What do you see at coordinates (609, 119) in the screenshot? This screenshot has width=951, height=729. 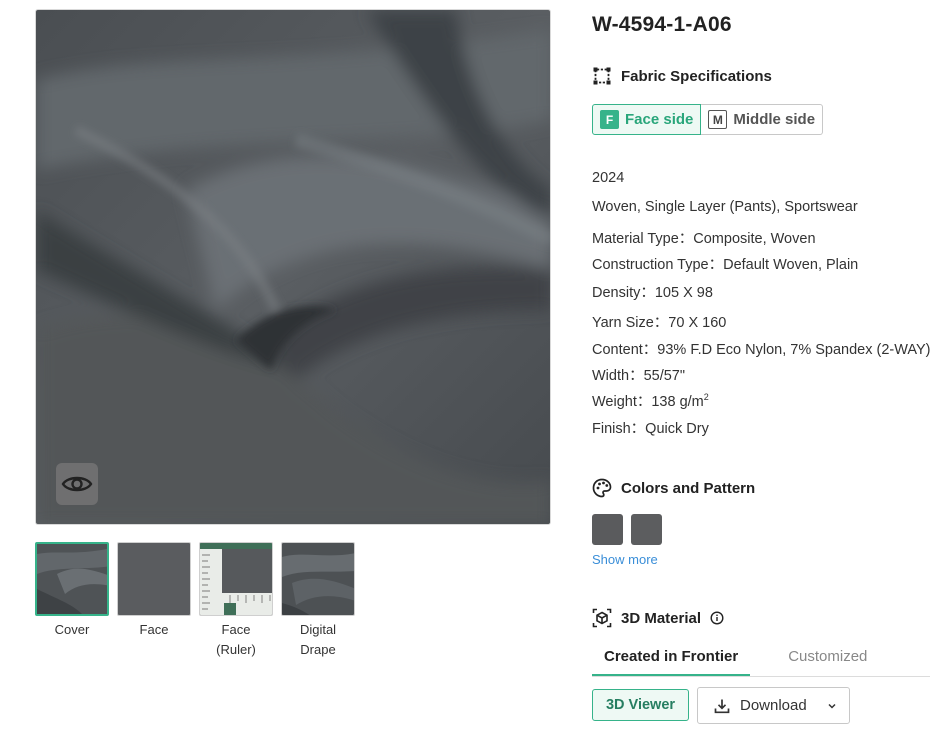 I see `face-badge-icon: F` at bounding box center [609, 119].